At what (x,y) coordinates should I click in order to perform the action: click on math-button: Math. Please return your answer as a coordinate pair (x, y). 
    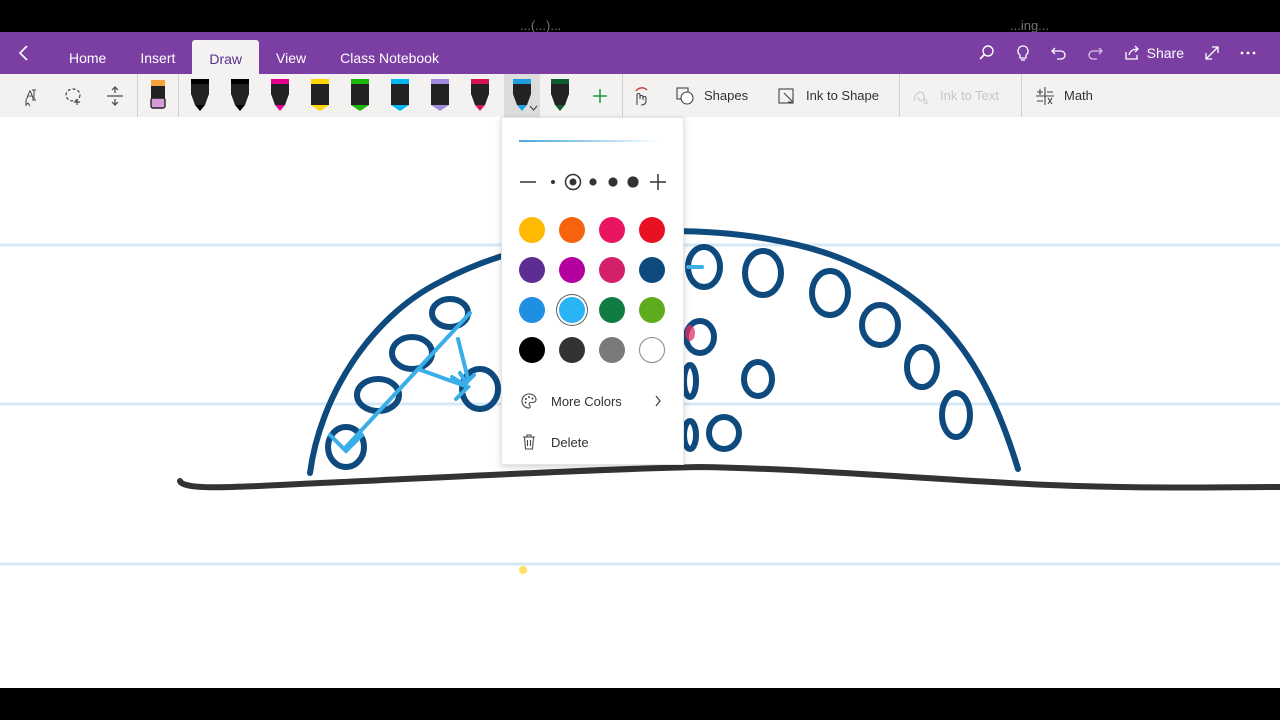
    Looking at the image, I should click on (1069, 95).